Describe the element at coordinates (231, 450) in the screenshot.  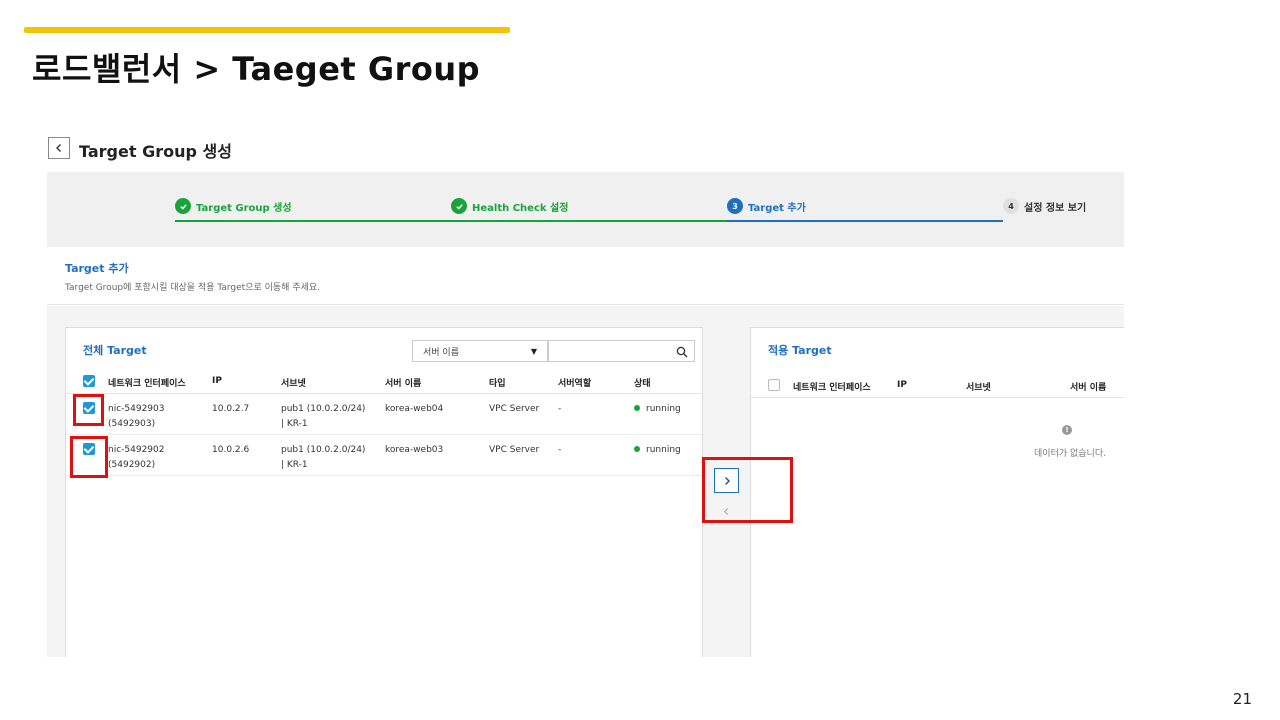
I see `ip-cell: 10.0.2.6` at that location.